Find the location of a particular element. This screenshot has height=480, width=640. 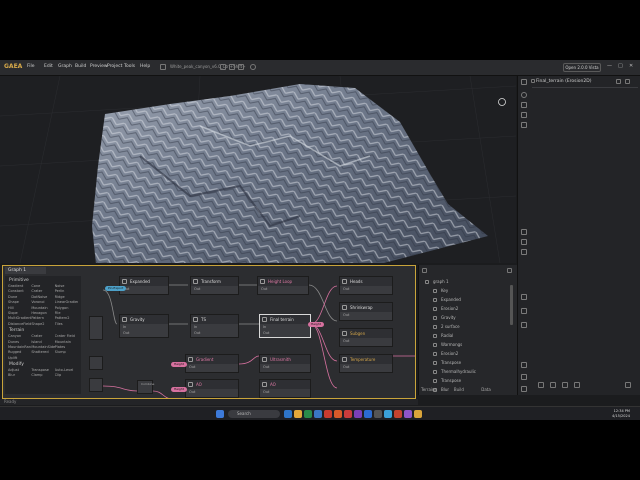

node-shrinkwrap: Shrinkwrap Out is located at coordinates (366, 311).